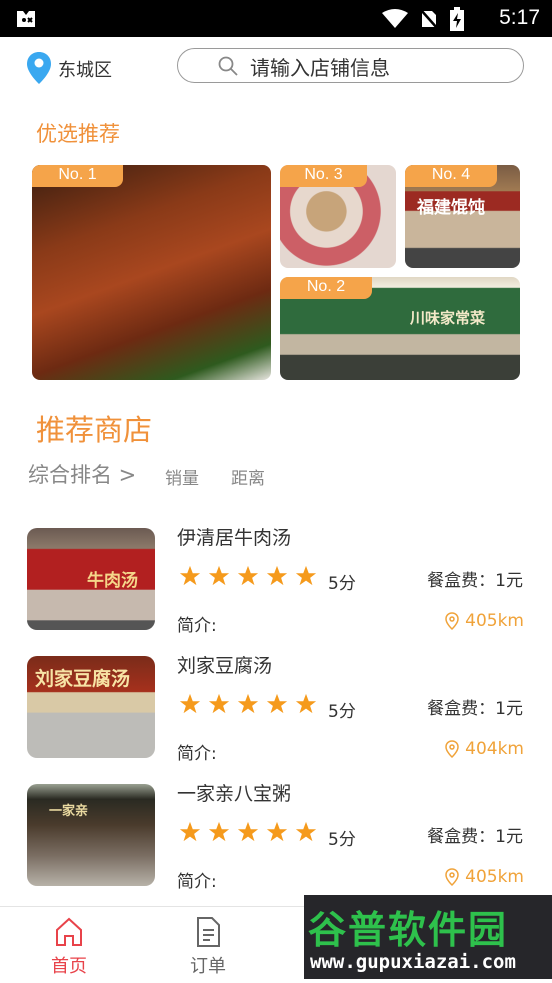 Image resolution: width=552 pixels, height=983 pixels. What do you see at coordinates (276, 715) in the screenshot?
I see `store-item: 刘家豆腐汤 刘家豆腐汤 5分 餐盒费：1元 简介: 404km` at bounding box center [276, 715].